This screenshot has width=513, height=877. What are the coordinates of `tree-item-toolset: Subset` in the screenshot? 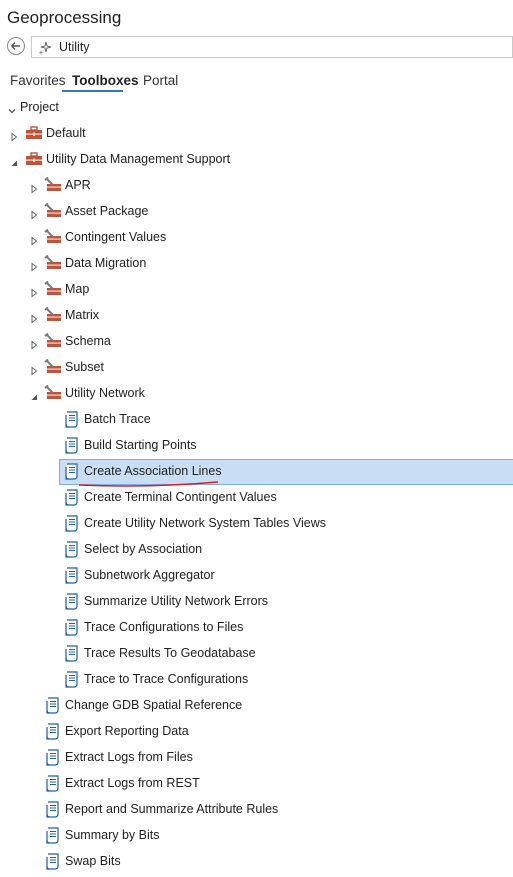 It's located at (256, 368).